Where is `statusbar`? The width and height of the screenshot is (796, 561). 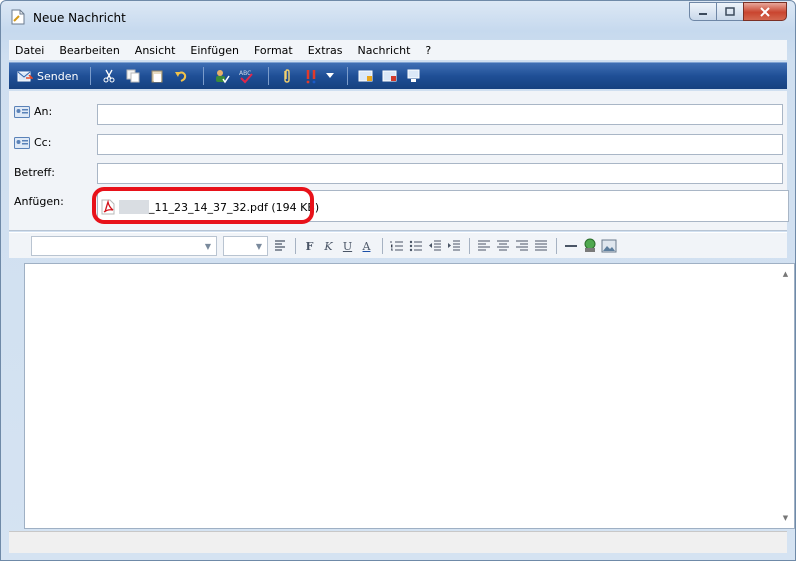 statusbar is located at coordinates (398, 542).